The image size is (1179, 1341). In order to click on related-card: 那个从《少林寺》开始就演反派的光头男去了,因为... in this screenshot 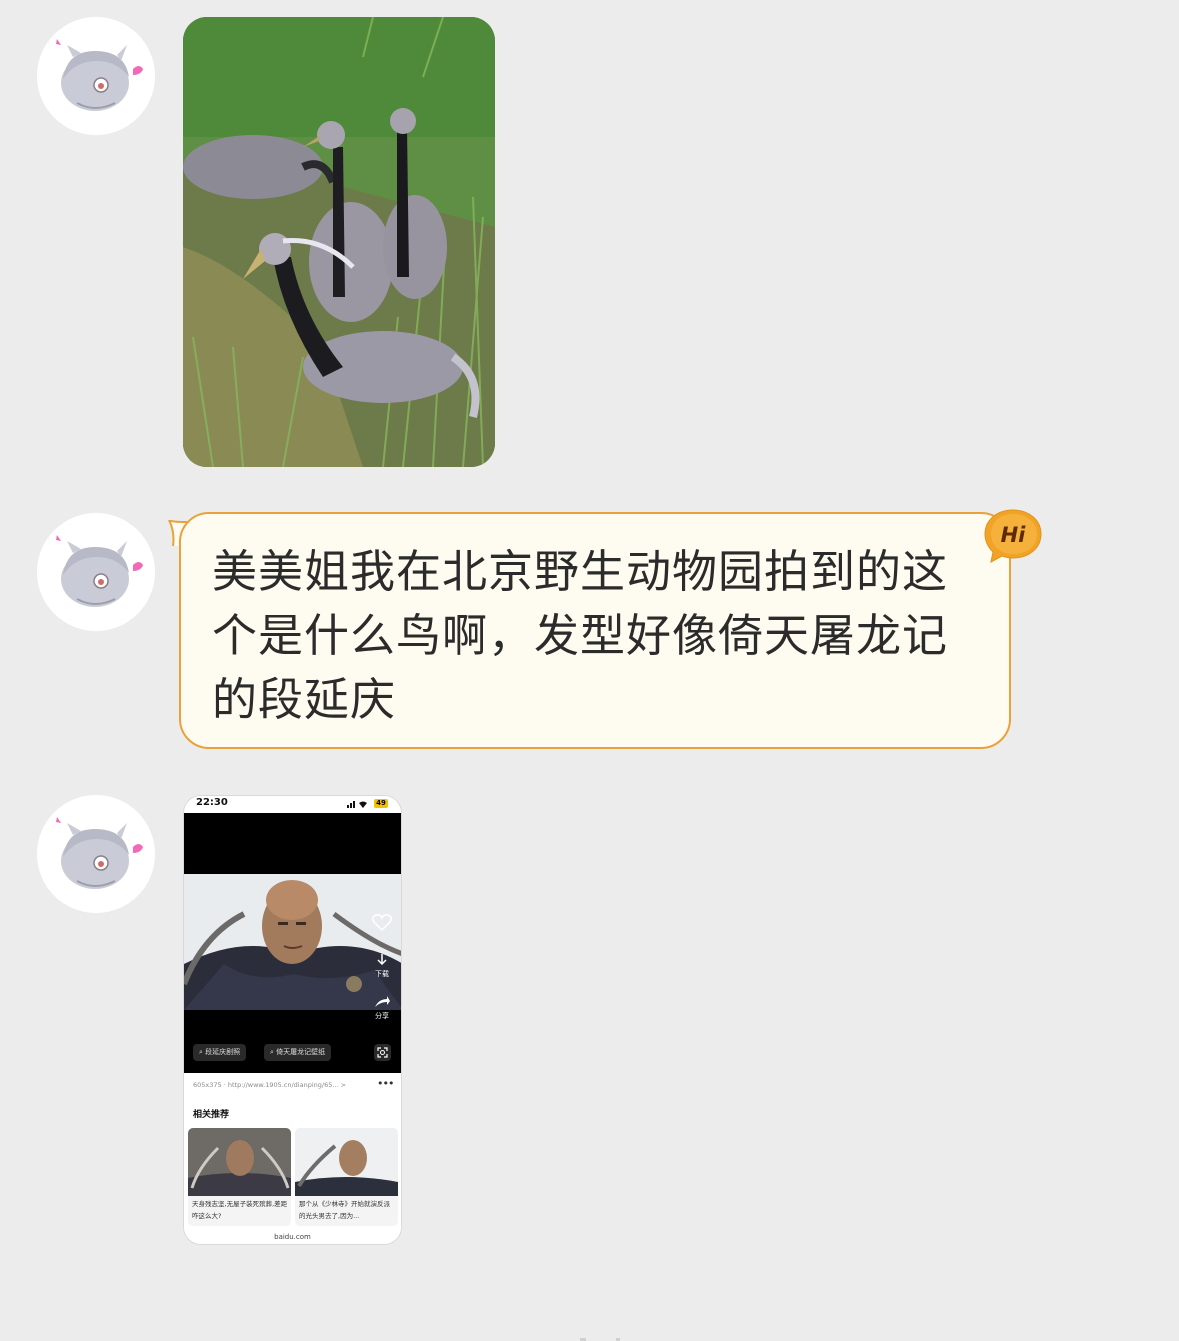, I will do `click(346, 1177)`.